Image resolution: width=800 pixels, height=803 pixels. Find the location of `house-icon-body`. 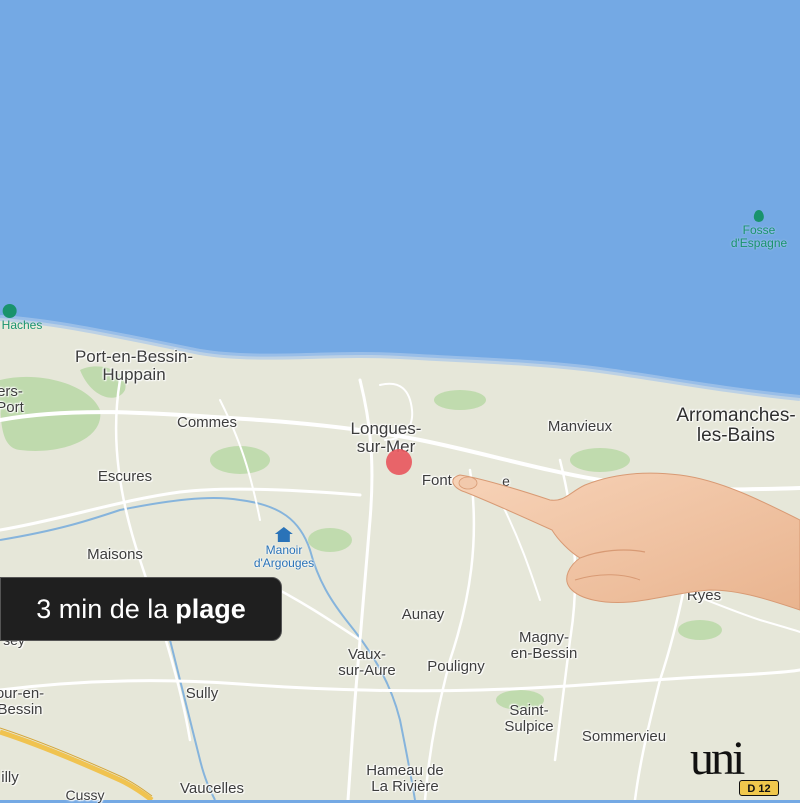

house-icon-body is located at coordinates (284, 538).